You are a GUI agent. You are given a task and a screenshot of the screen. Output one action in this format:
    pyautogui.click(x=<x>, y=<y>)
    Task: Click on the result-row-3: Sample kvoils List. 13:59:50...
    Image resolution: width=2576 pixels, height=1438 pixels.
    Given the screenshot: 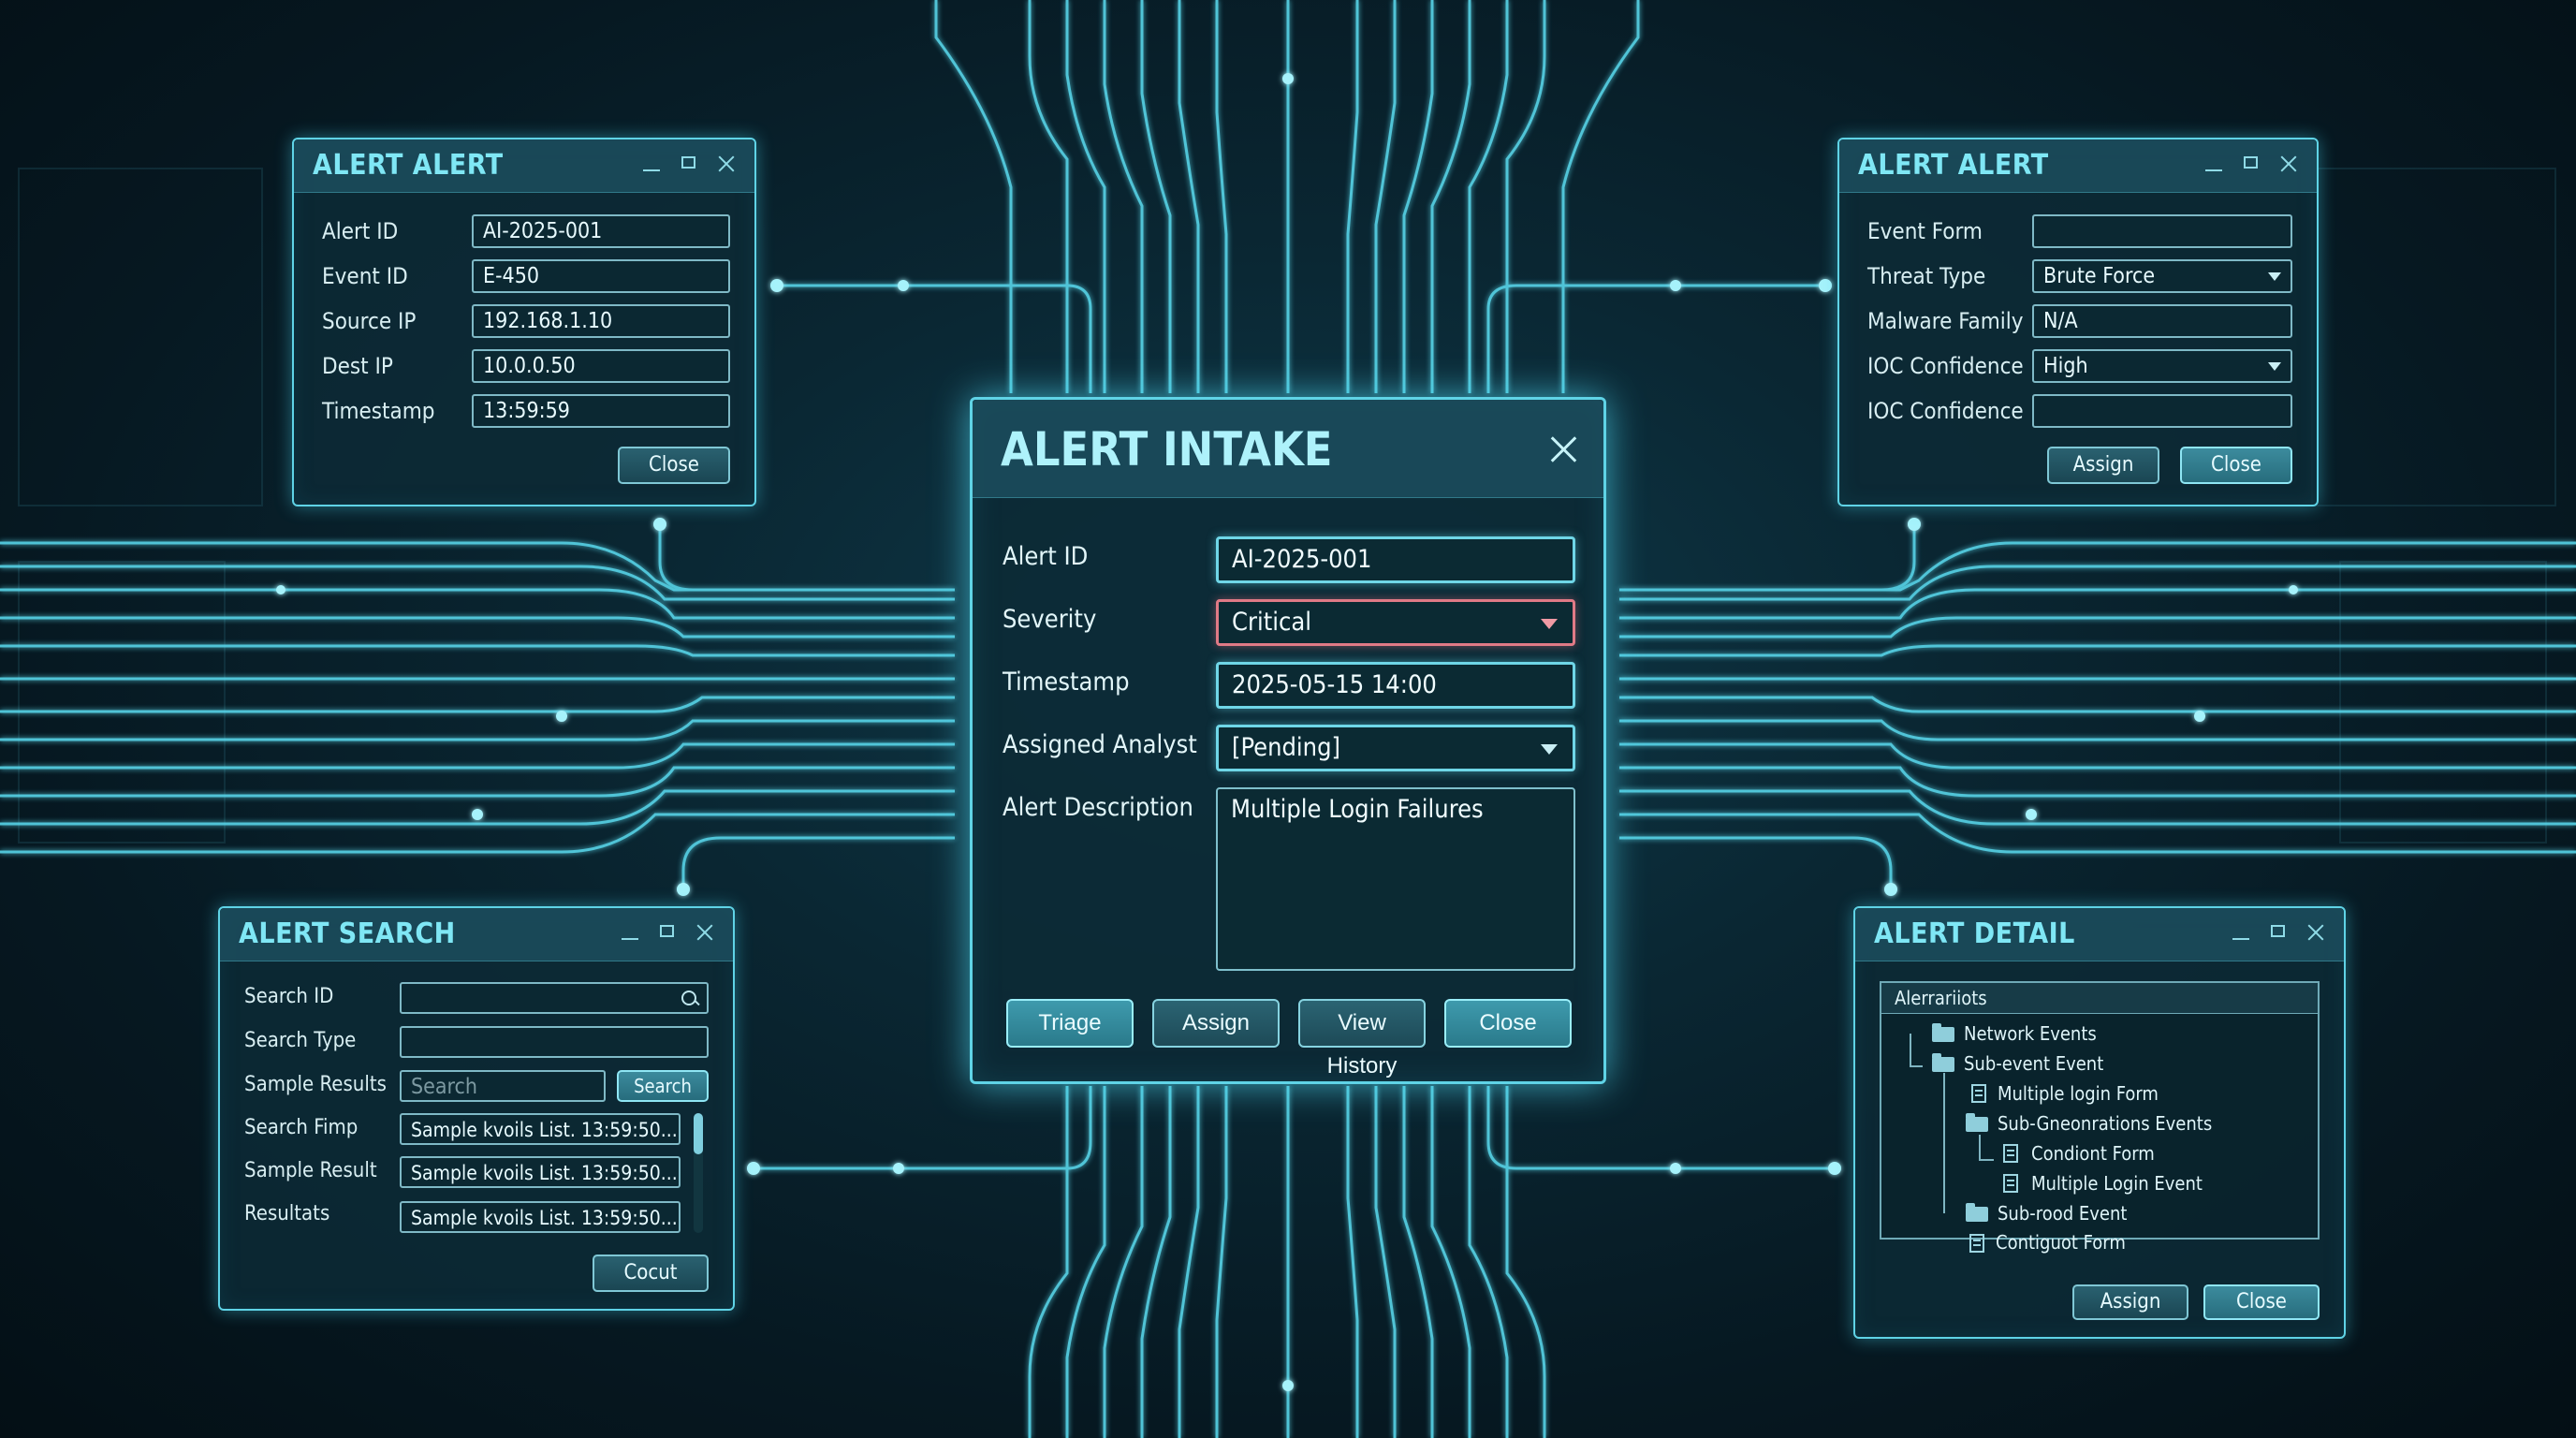 What is the action you would take?
    pyautogui.click(x=540, y=1217)
    